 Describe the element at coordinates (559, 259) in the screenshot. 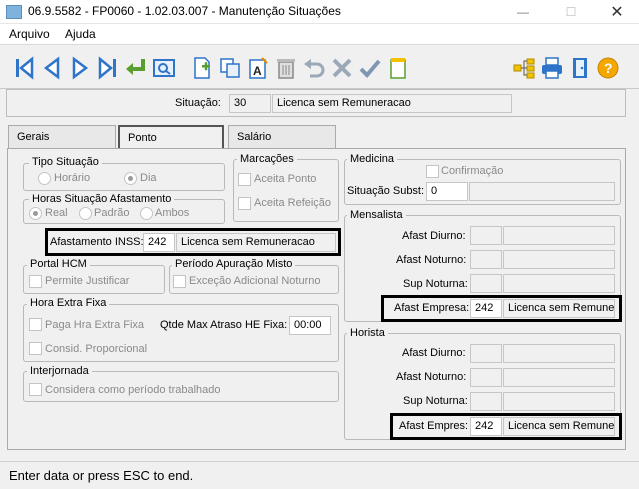

I see `mensalista-afast-noturno-desc` at that location.